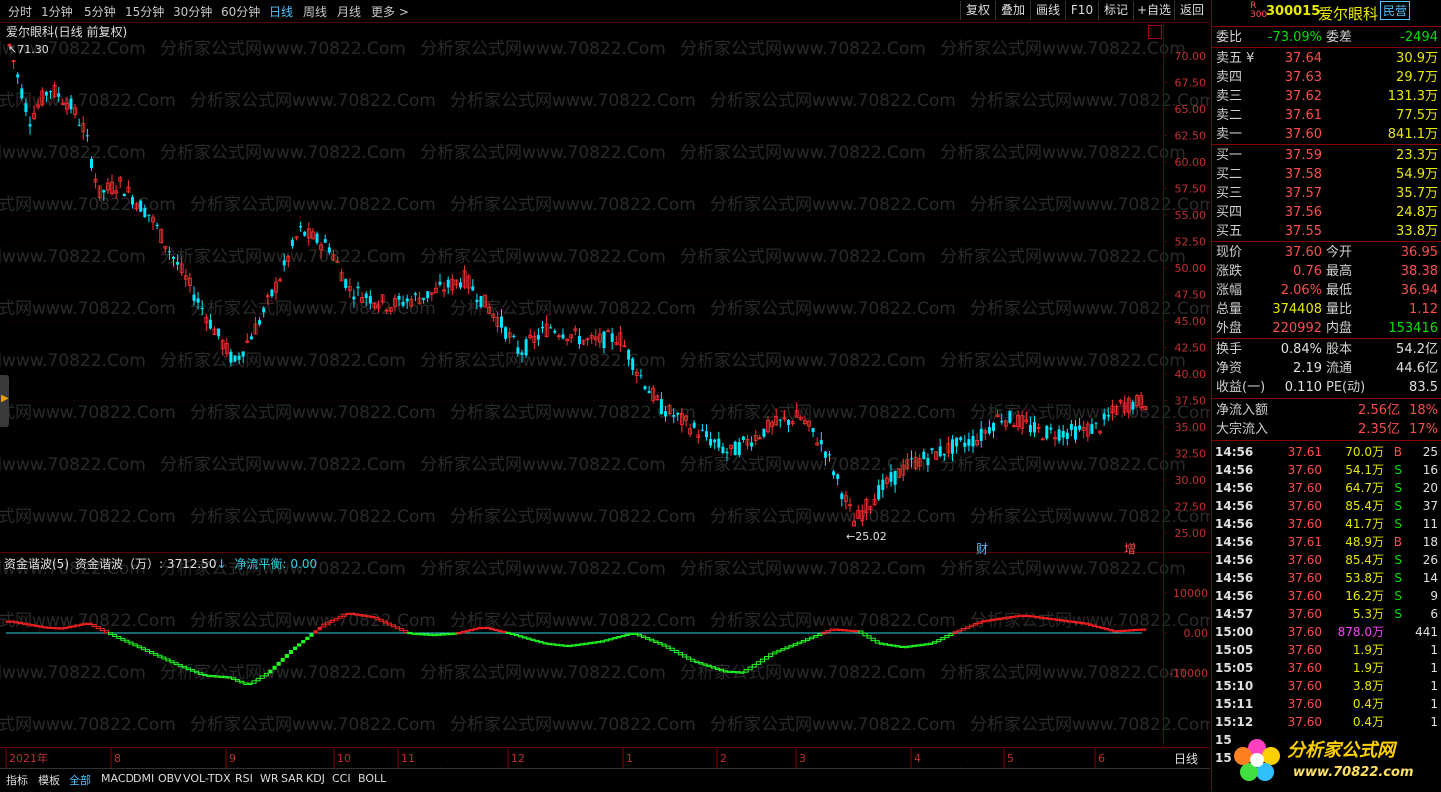 This screenshot has width=1441, height=792. What do you see at coordinates (292, 778) in the screenshot?
I see `tab-sar: SAR` at bounding box center [292, 778].